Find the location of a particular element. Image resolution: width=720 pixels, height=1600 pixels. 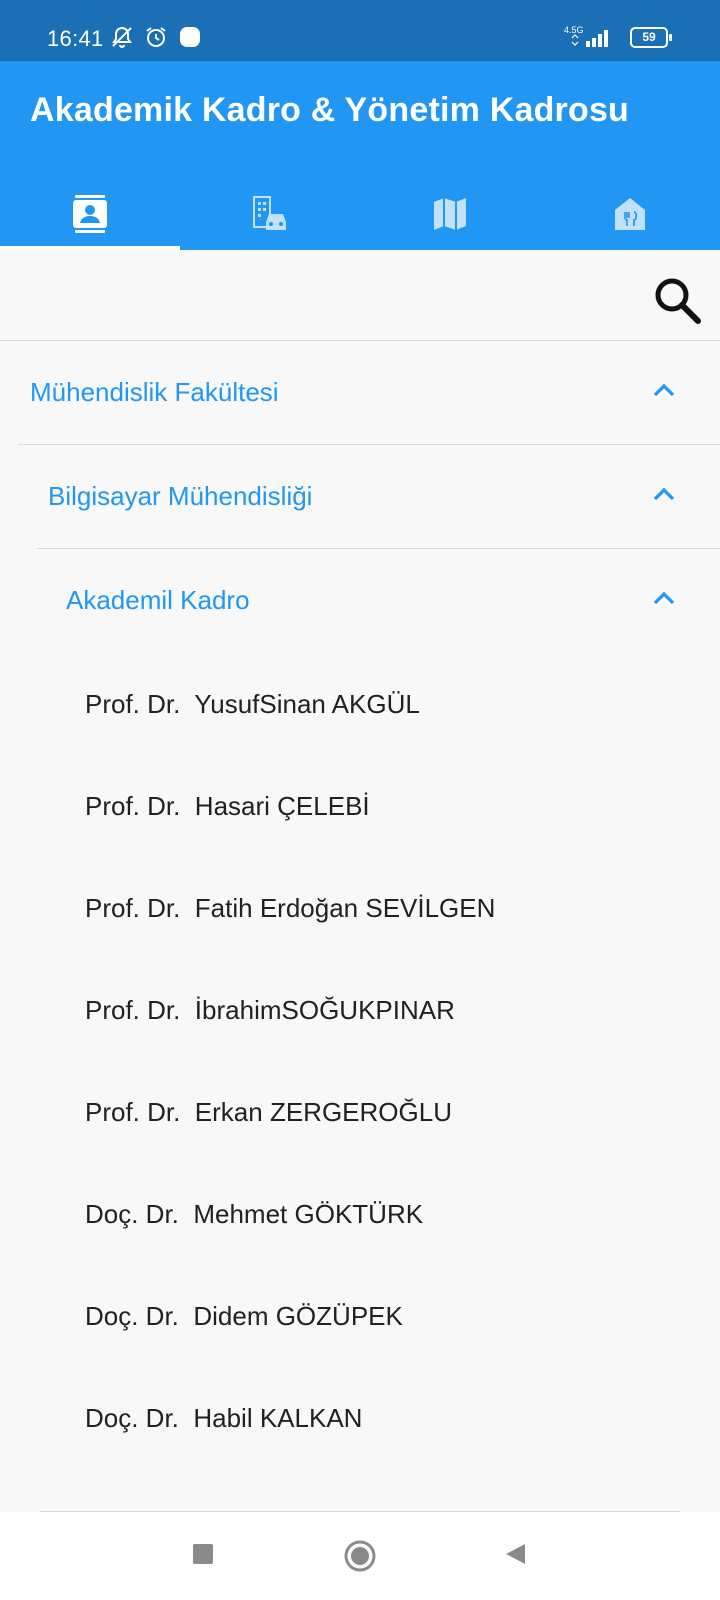

department-row: Bilgisayar Mühendisliği is located at coordinates (384, 496).